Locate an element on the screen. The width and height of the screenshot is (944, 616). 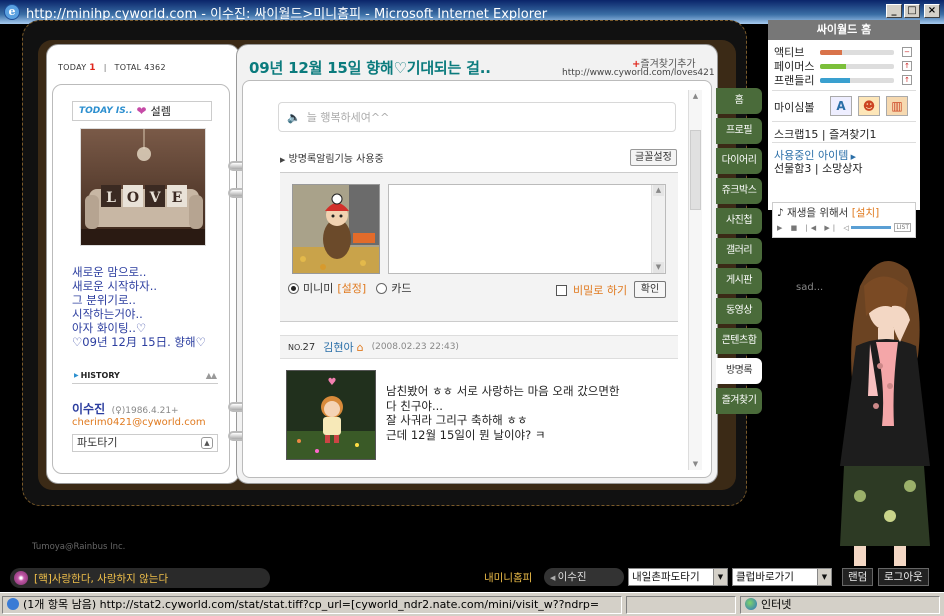
minimi-avatar is located at coordinates (336, 229).